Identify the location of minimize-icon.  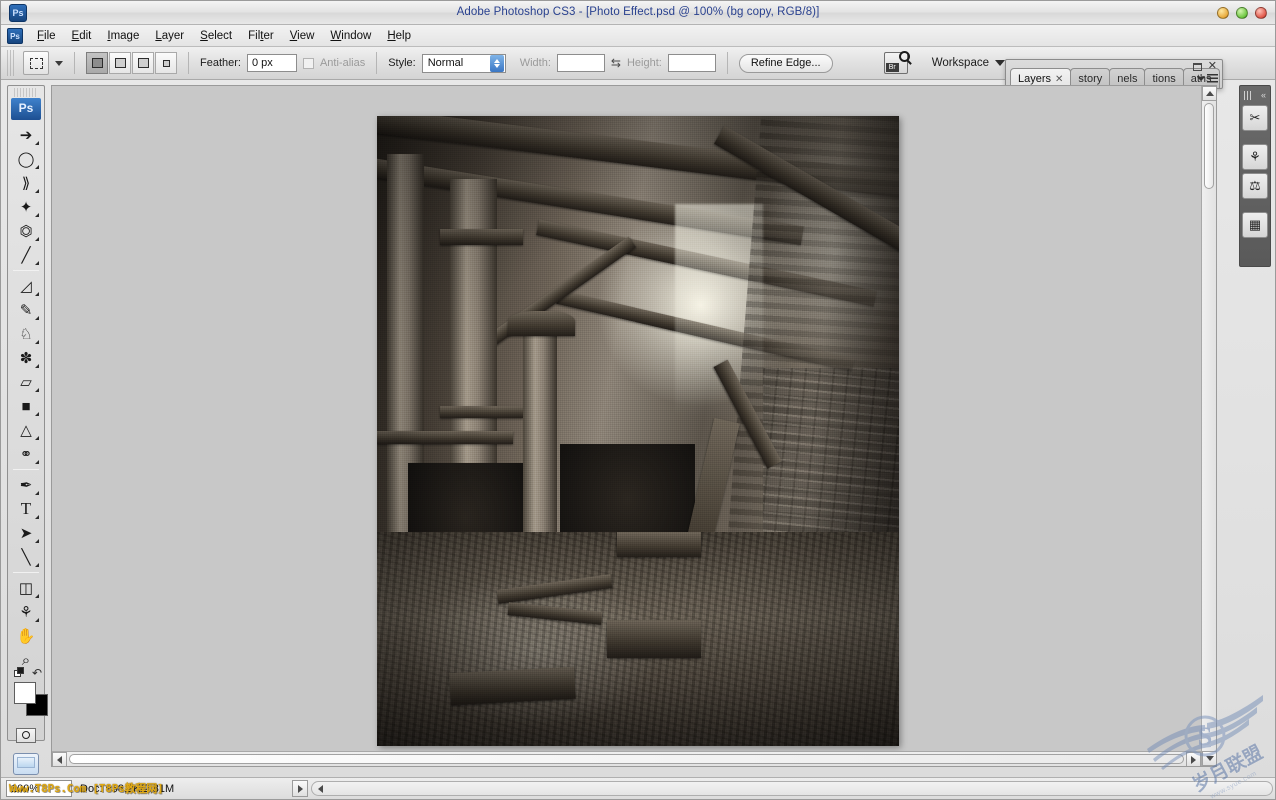
(1197, 66).